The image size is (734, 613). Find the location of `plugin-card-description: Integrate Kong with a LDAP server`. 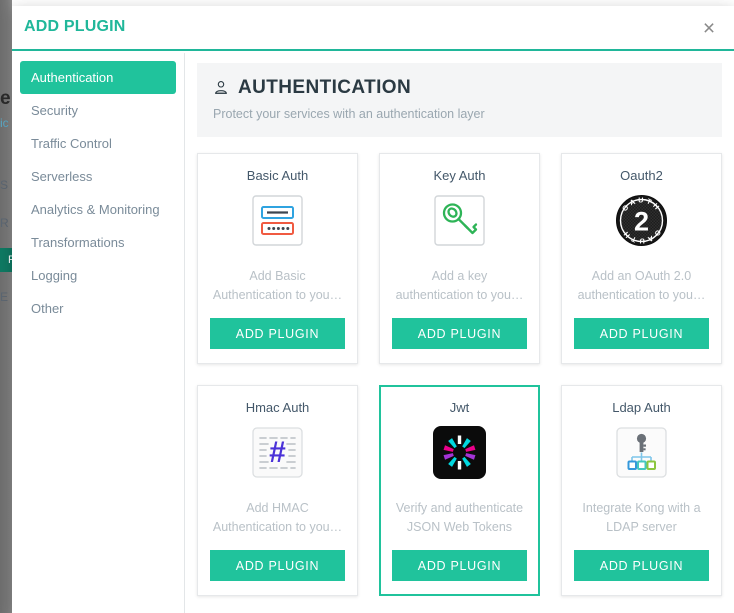

plugin-card-description: Integrate Kong with a LDAP server is located at coordinates (641, 517).